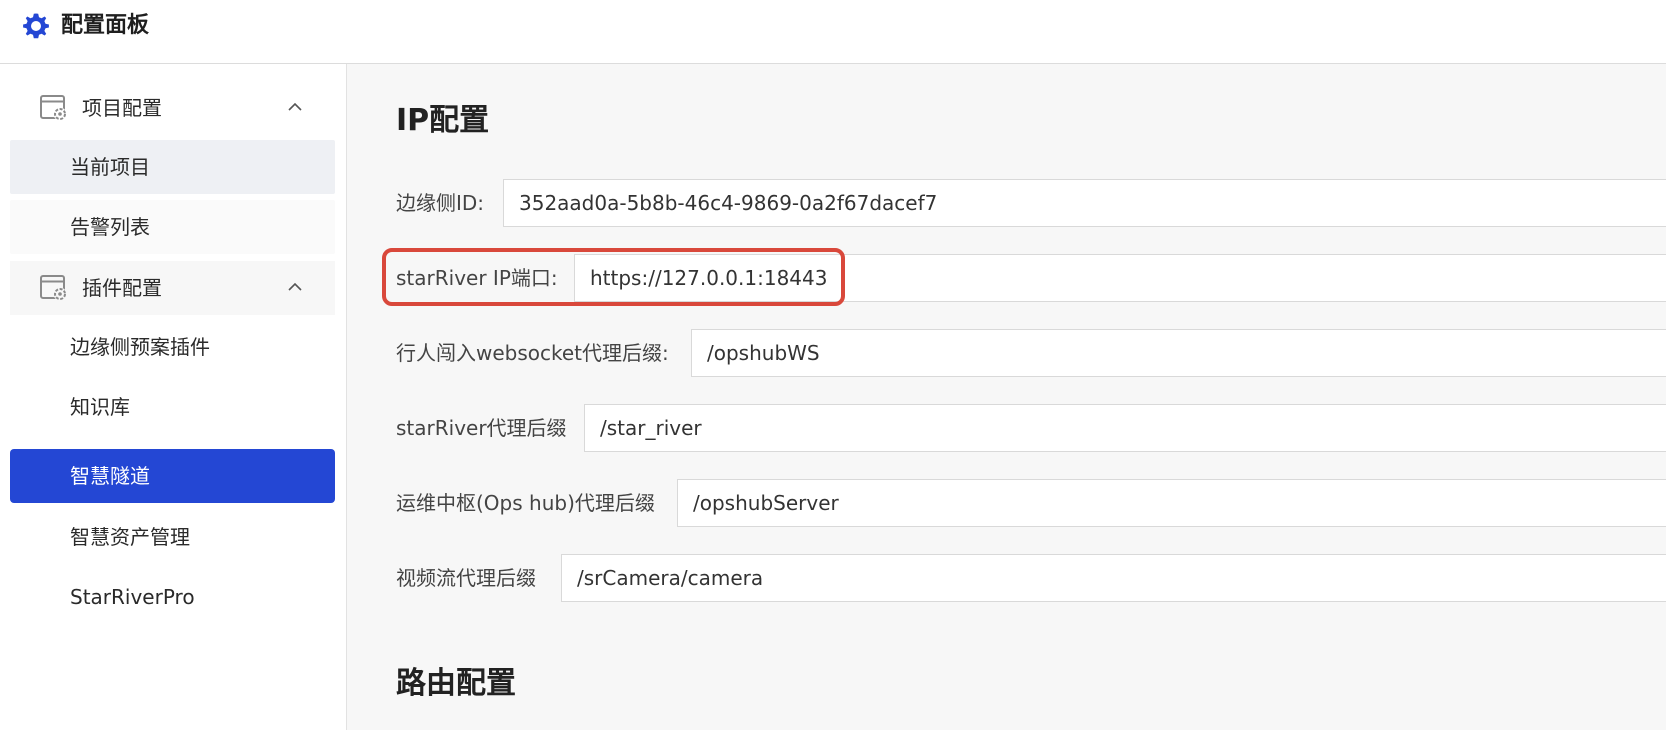 The image size is (1666, 730). I want to click on app-title: 配置面板, so click(105, 25).